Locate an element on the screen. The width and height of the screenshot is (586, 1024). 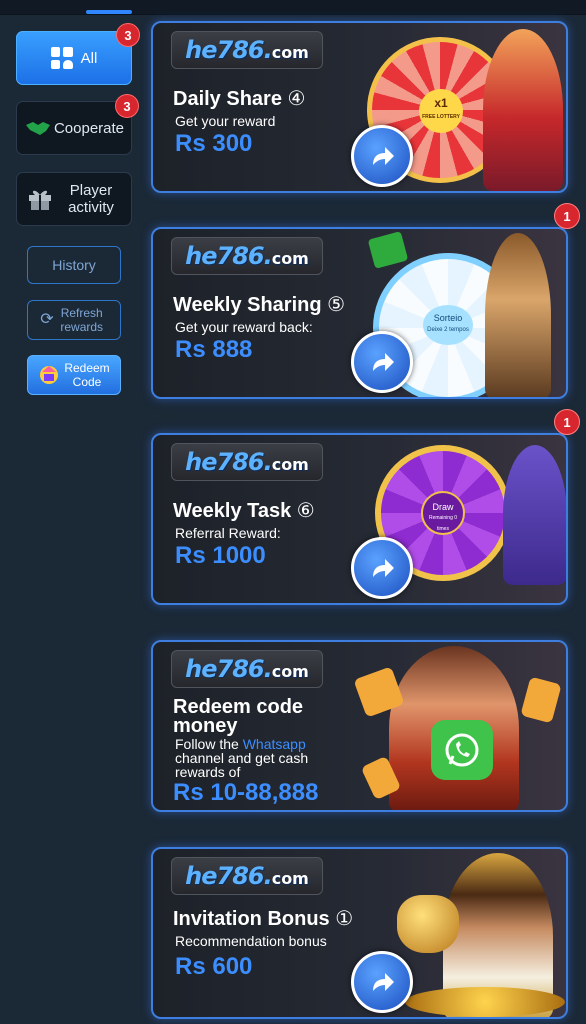
card-amount: Rs 1000 is located at coordinates (220, 555).